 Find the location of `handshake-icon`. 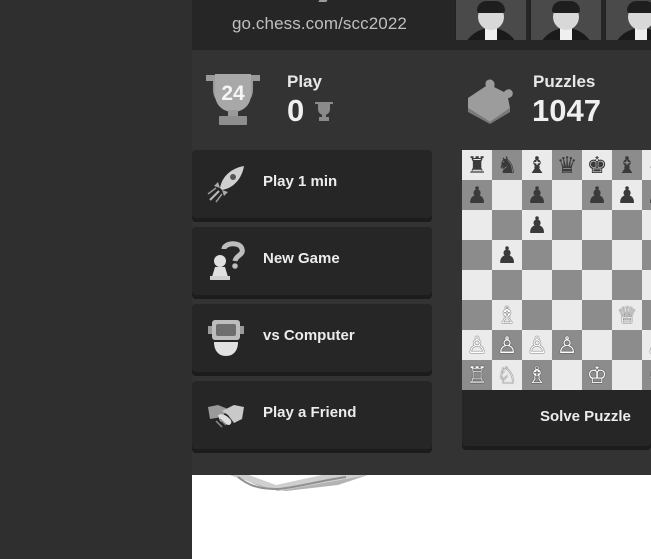

handshake-icon is located at coordinates (226, 416).